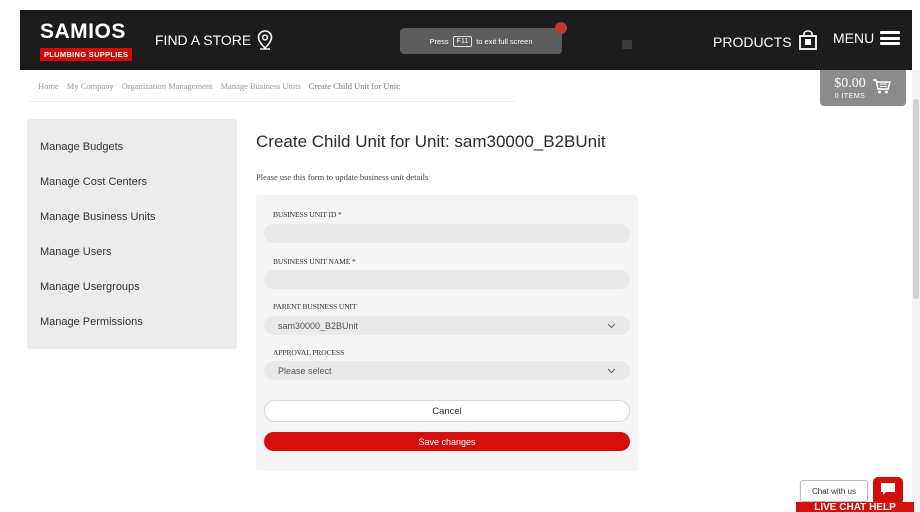 This screenshot has width=920, height=512. I want to click on breadcrumb-current: Create Child Unit for Unit:, so click(354, 86).